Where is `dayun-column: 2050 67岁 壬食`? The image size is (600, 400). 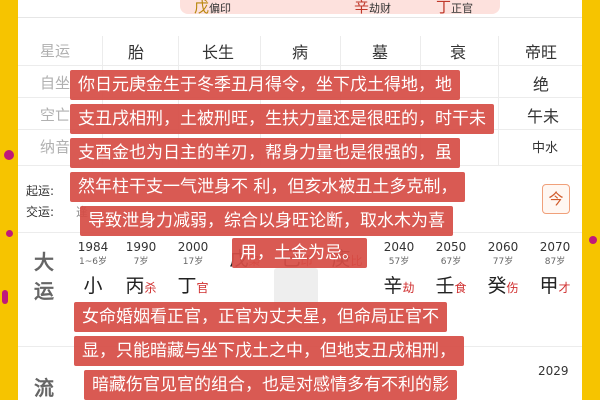 dayun-column: 2050 67岁 壬食 is located at coordinates (451, 269).